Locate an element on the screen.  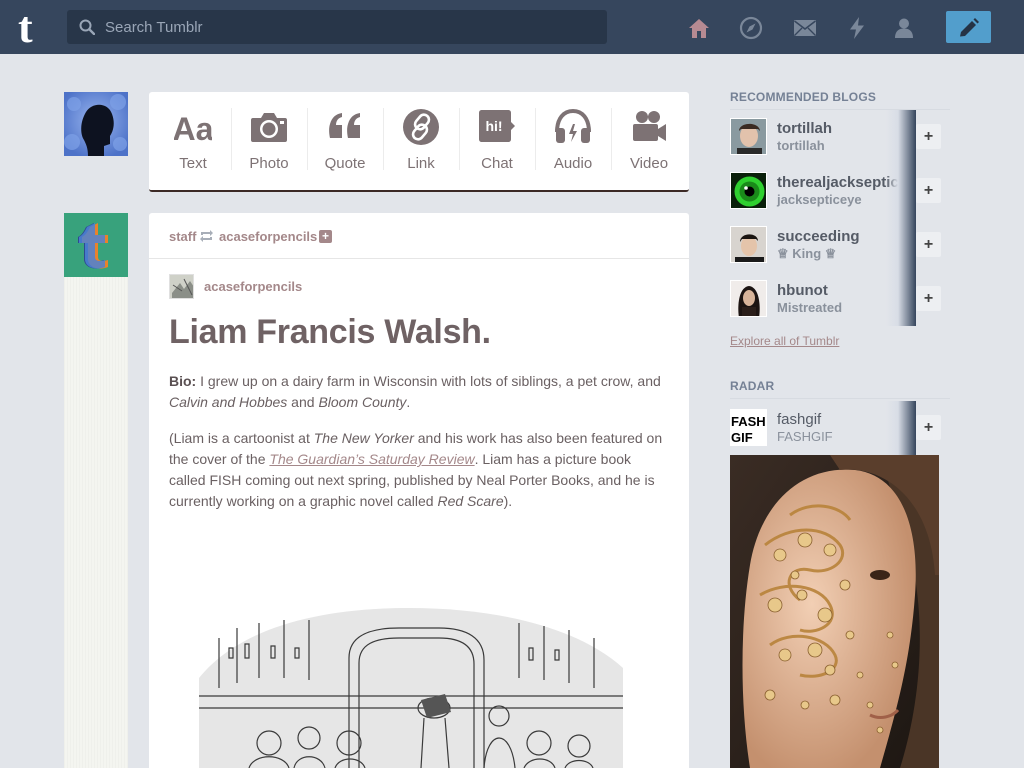
top-navigation-bar: t is located at coordinates (512, 27).